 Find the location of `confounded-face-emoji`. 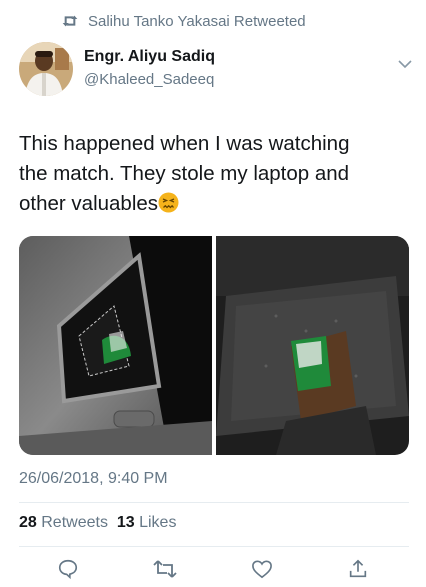

confounded-face-emoji is located at coordinates (168, 202).